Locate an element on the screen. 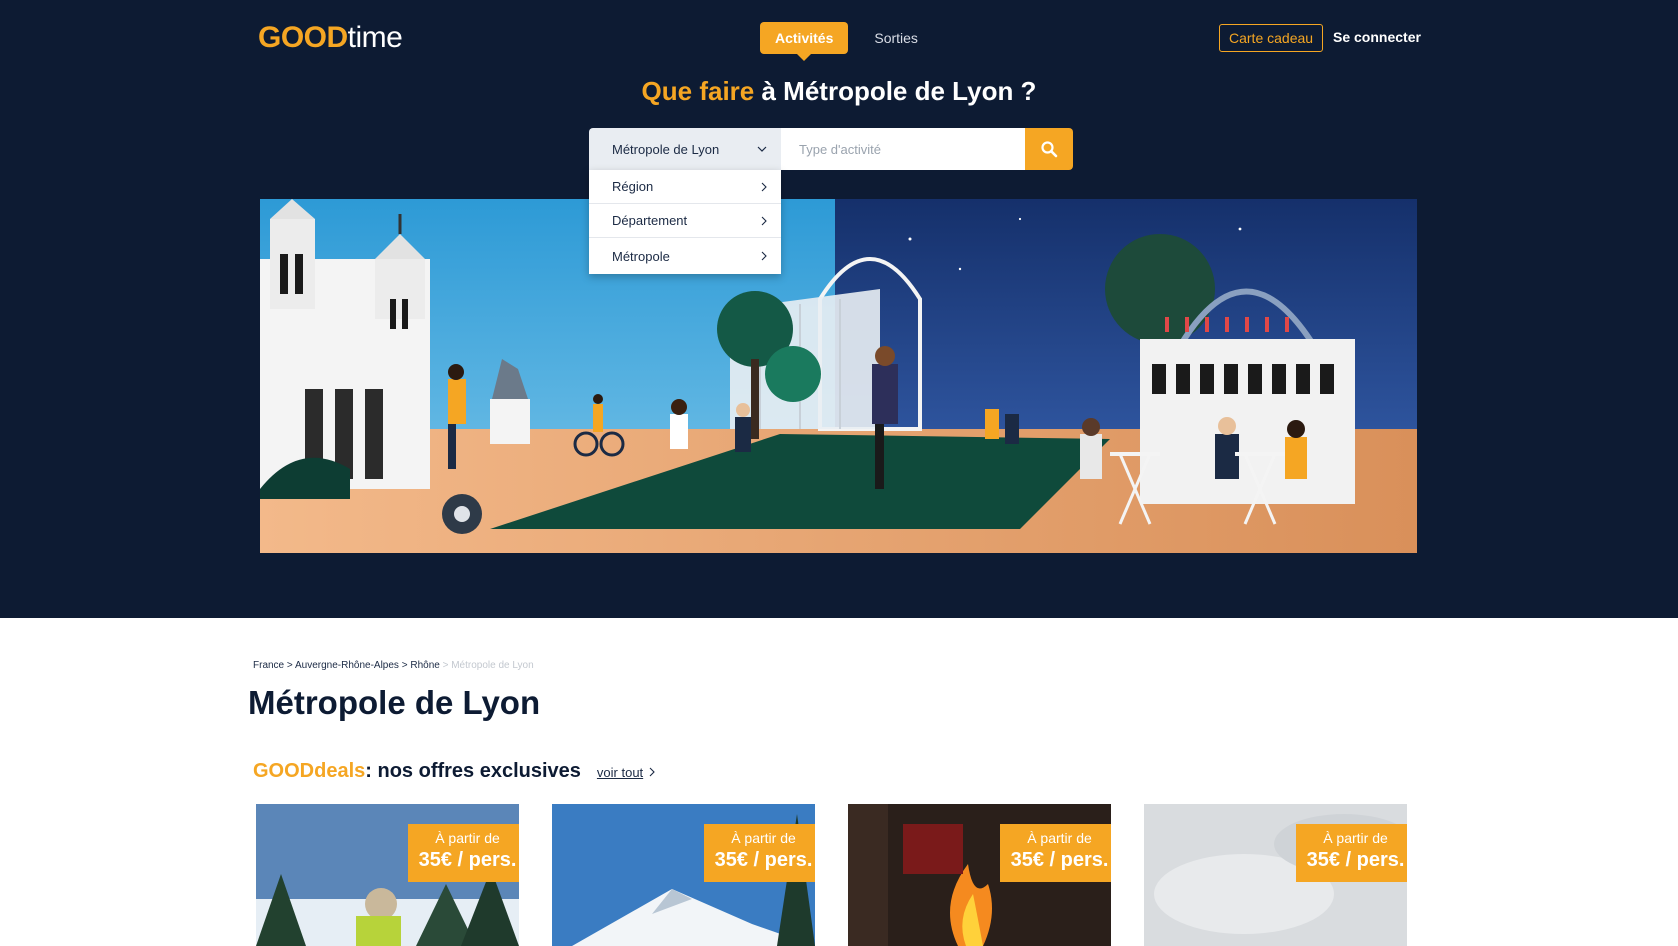 This screenshot has height=946, width=1678. gift-card-button: Carte cadeau is located at coordinates (1271, 38).